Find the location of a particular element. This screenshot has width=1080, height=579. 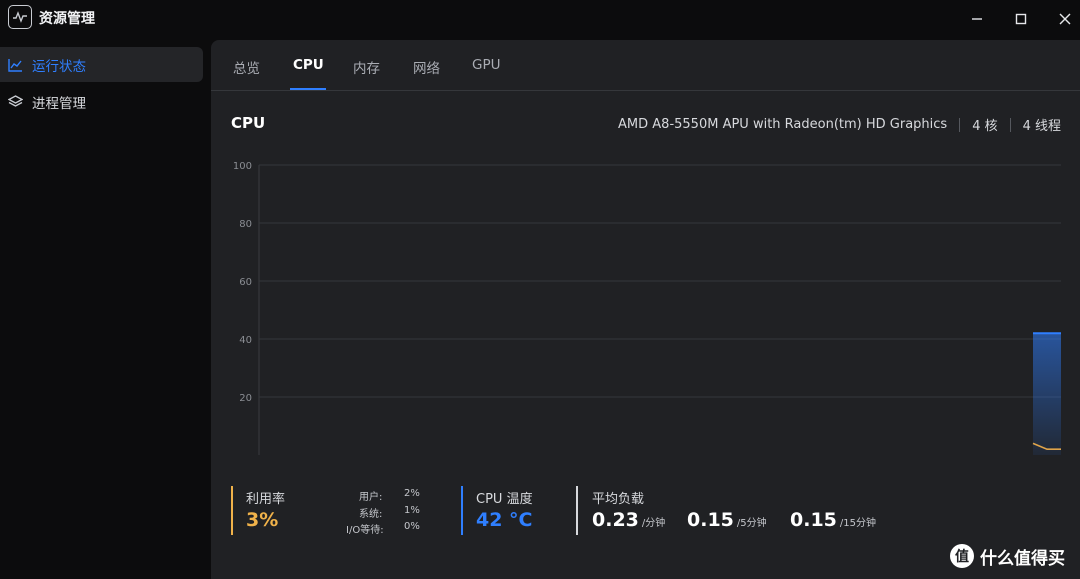

y-tick-label: 60 is located at coordinates (245, 282).